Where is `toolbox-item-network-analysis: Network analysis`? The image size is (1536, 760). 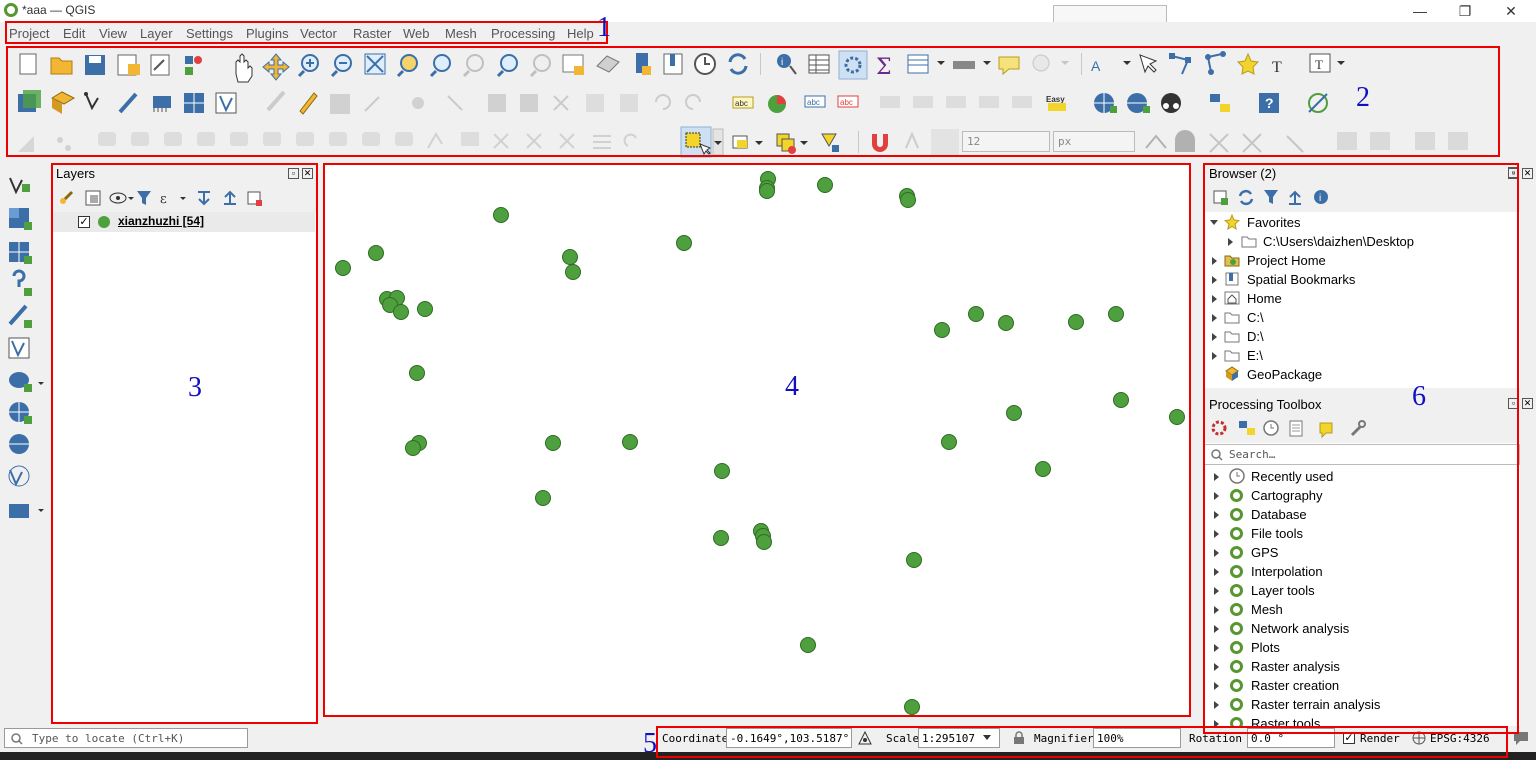
toolbox-item-network-analysis: Network analysis is located at coordinates (1362, 628).